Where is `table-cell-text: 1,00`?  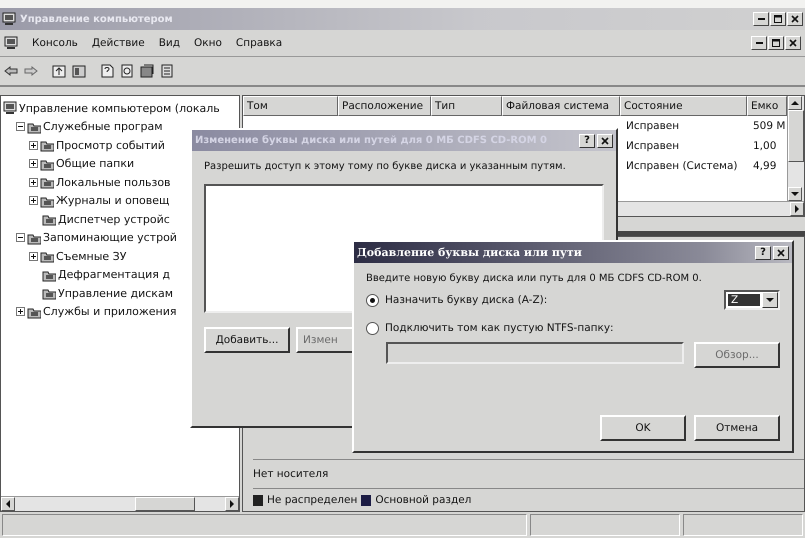
table-cell-text: 1,00 is located at coordinates (765, 146).